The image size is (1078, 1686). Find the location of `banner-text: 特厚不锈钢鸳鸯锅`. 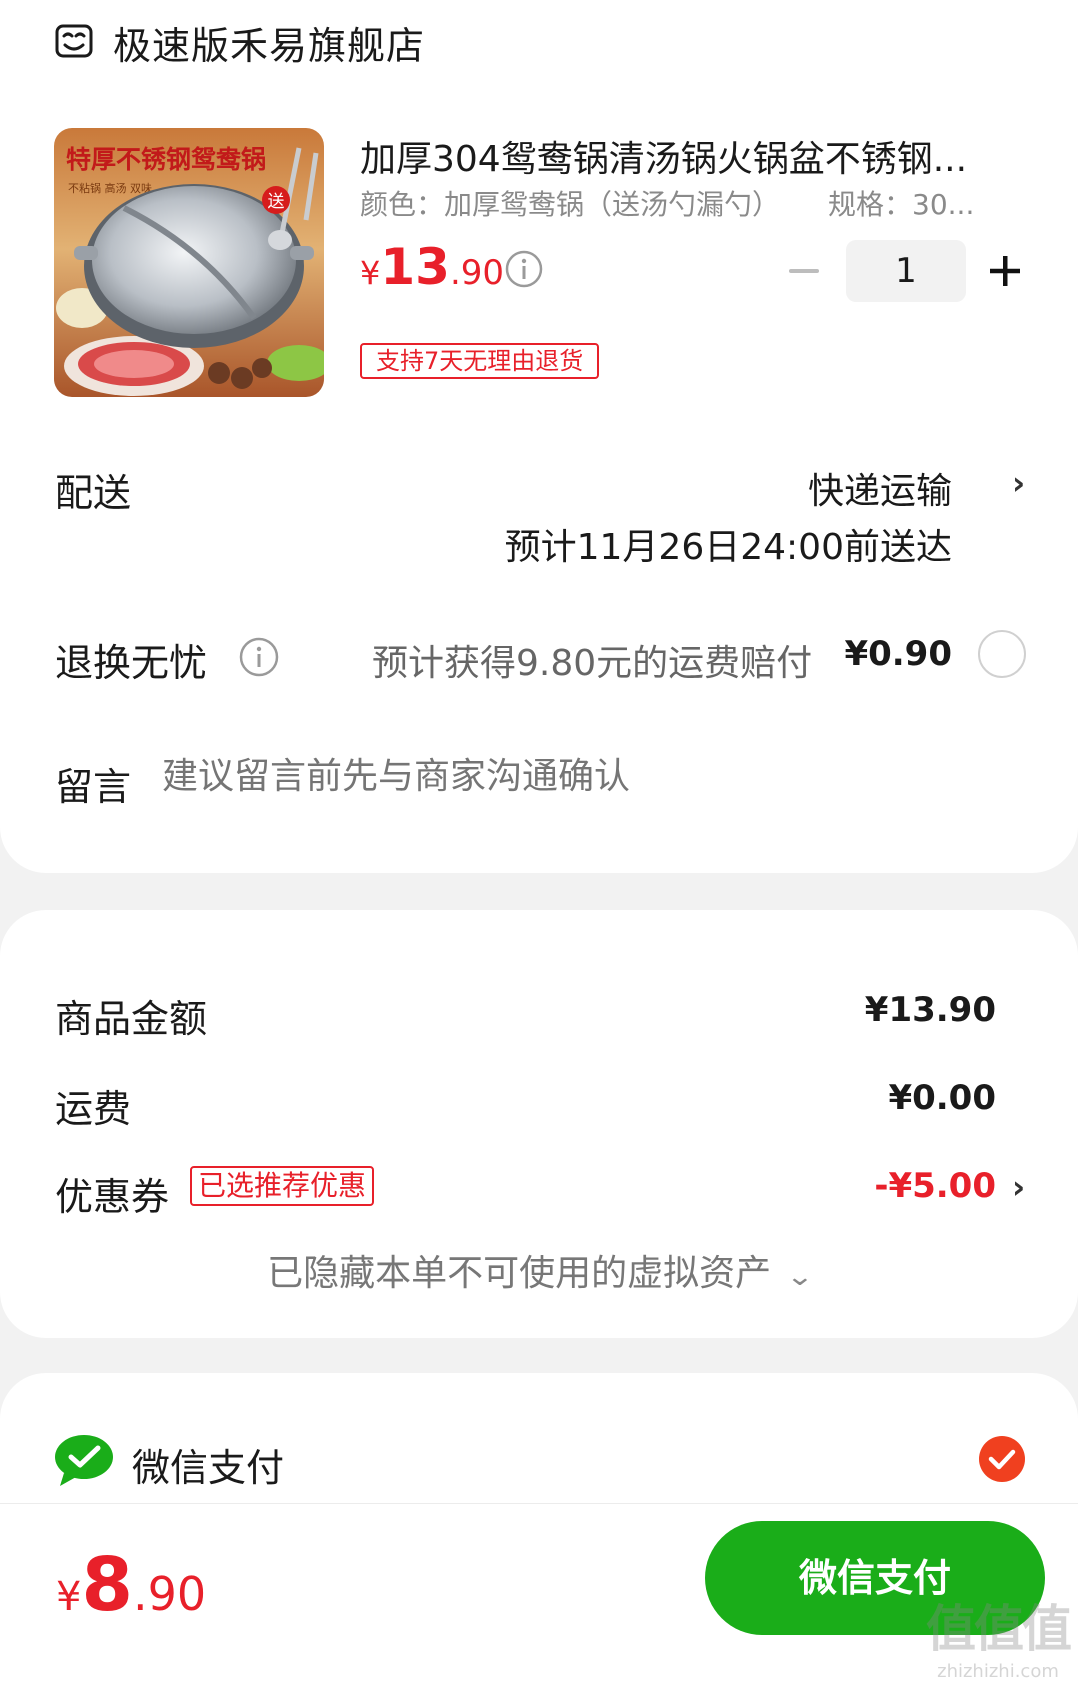

banner-text: 特厚不锈钢鸳鸯锅 is located at coordinates (166, 159).